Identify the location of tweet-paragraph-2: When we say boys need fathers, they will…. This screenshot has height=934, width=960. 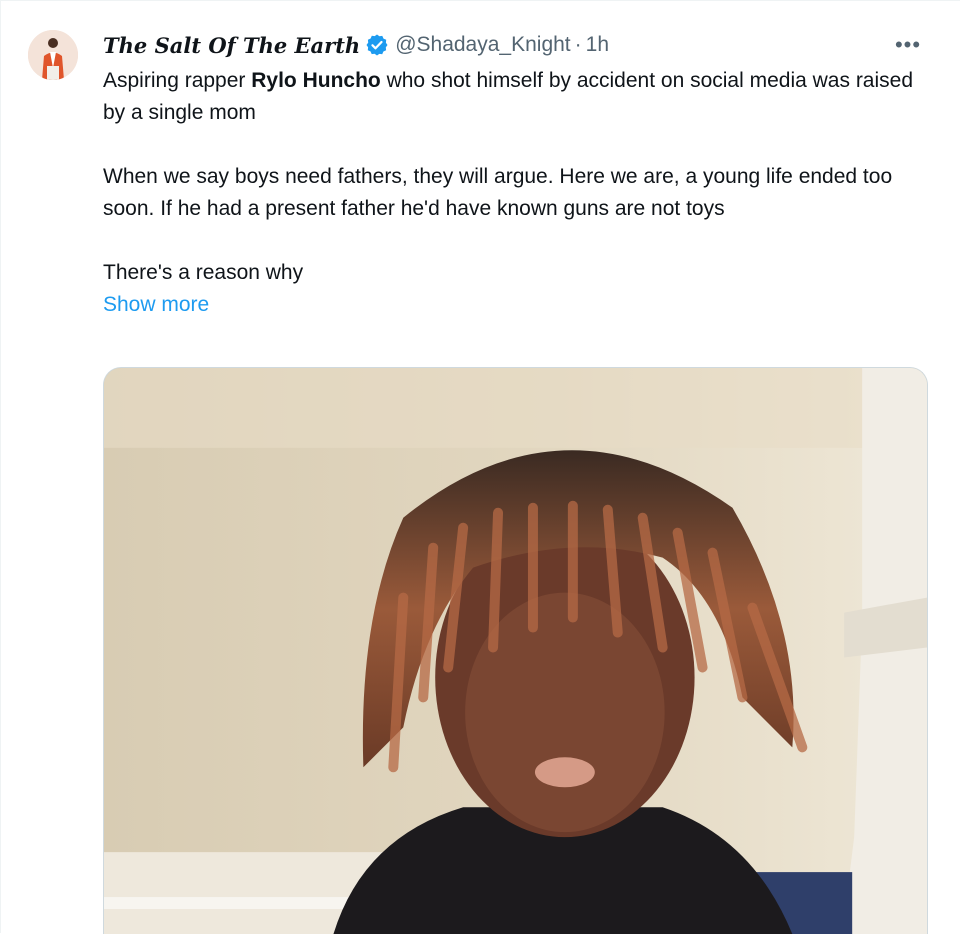
(498, 192).